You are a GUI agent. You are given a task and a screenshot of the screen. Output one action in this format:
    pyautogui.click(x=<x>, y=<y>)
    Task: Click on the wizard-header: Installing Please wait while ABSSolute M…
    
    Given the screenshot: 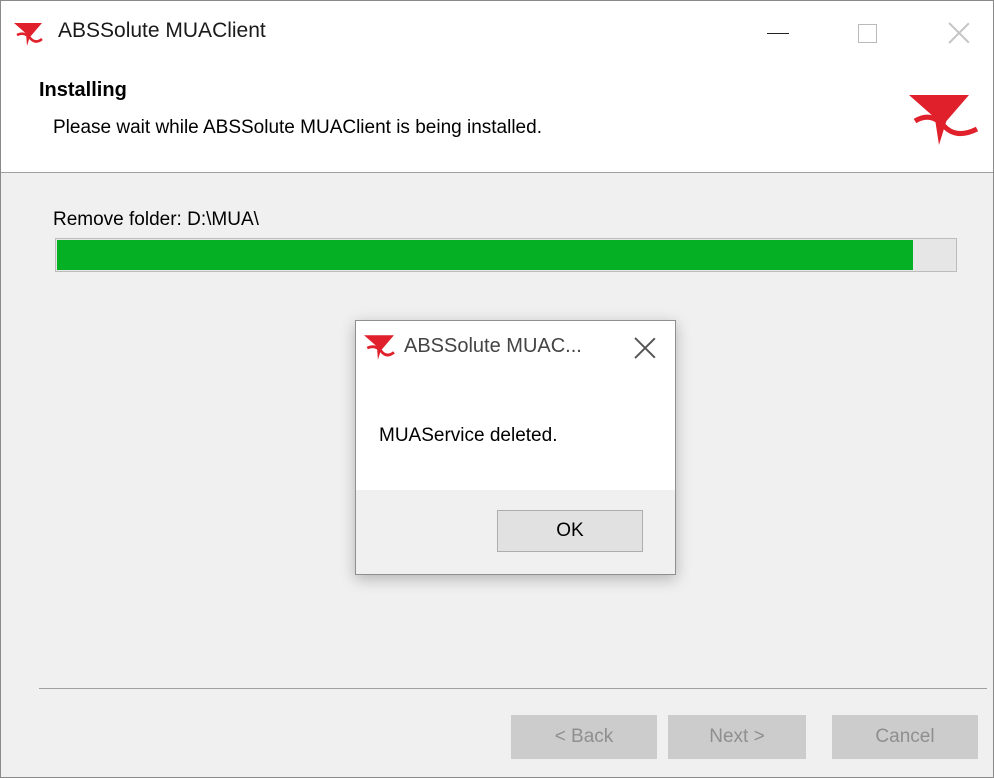 What is the action you would take?
    pyautogui.click(x=497, y=119)
    